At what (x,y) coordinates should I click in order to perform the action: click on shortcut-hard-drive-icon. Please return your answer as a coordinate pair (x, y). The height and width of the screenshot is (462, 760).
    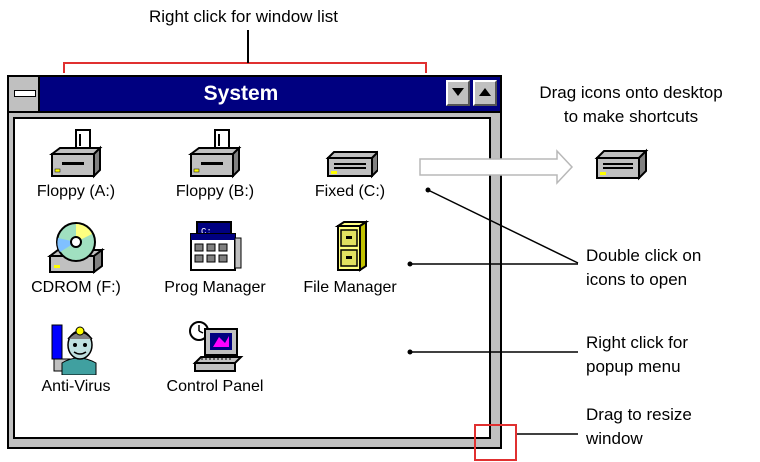
    Looking at the image, I should click on (621, 164).